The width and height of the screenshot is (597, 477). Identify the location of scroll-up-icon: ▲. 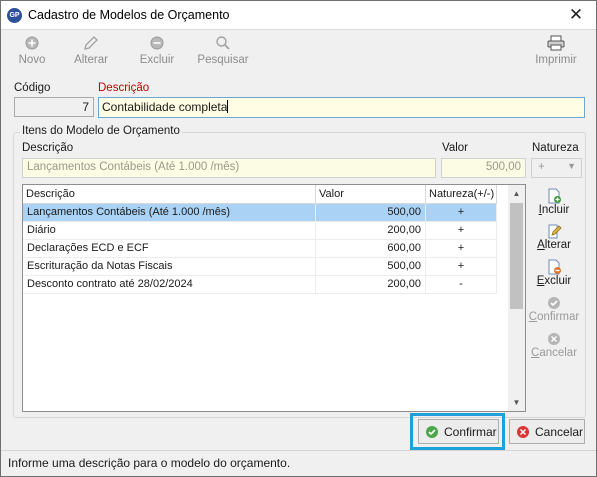
(516, 193).